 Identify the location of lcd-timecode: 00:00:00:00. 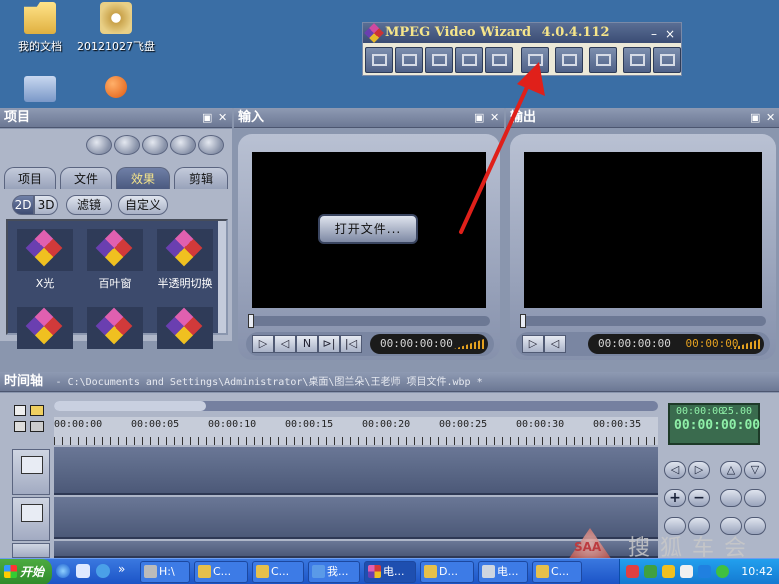
(717, 425).